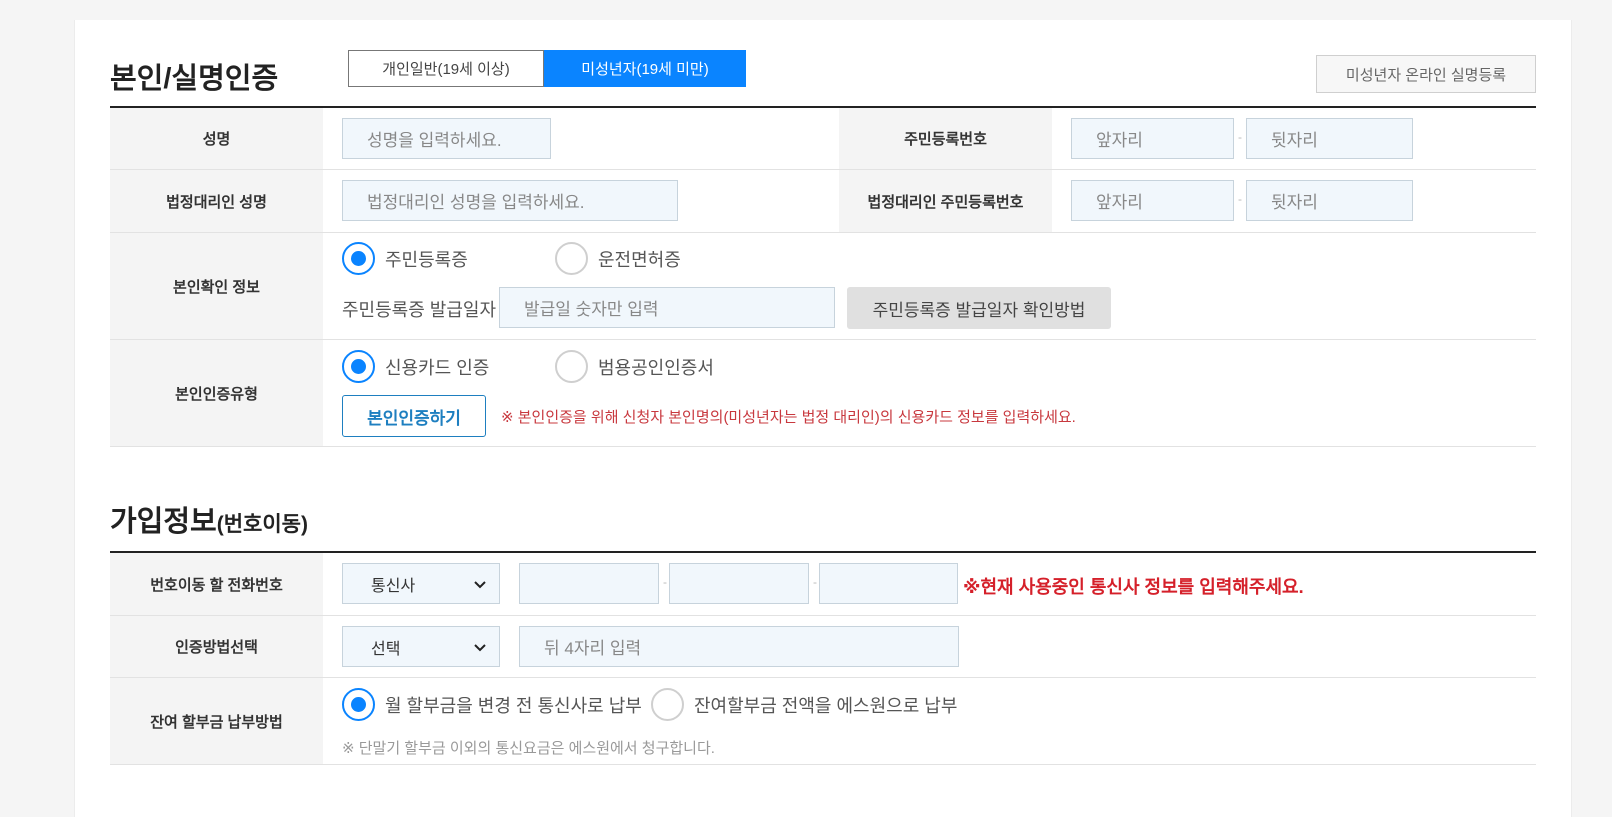  Describe the element at coordinates (216, 138) in the screenshot. I see `label-name: 성명` at that location.